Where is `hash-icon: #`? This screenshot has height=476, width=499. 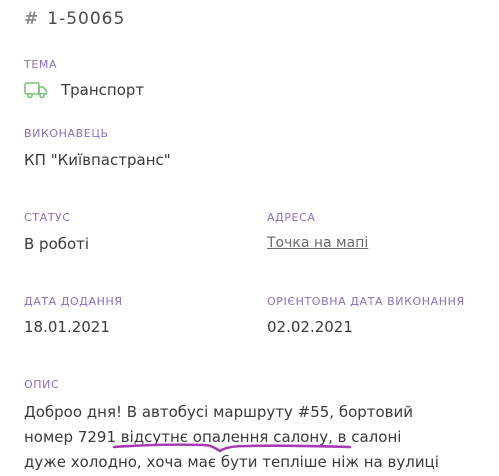
hash-icon: # is located at coordinates (32, 19).